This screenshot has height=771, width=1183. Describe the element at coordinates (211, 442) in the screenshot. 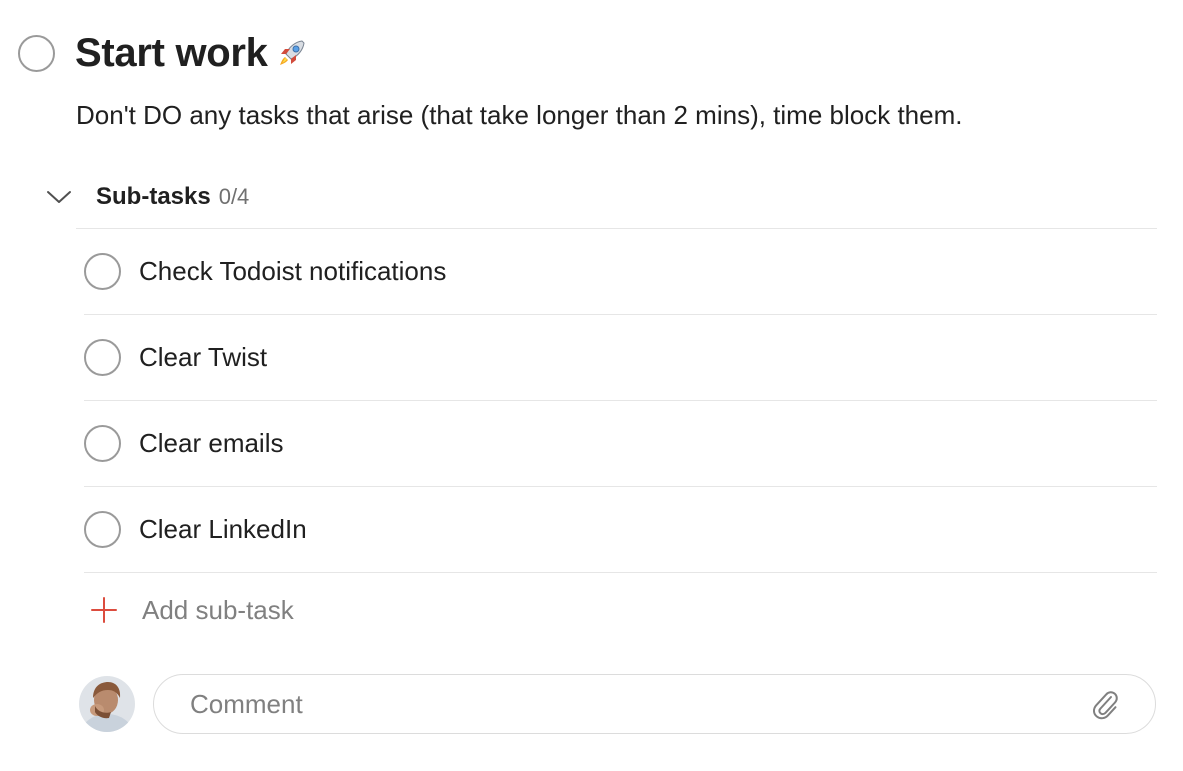

I see `subtask-label: Clear emails` at that location.